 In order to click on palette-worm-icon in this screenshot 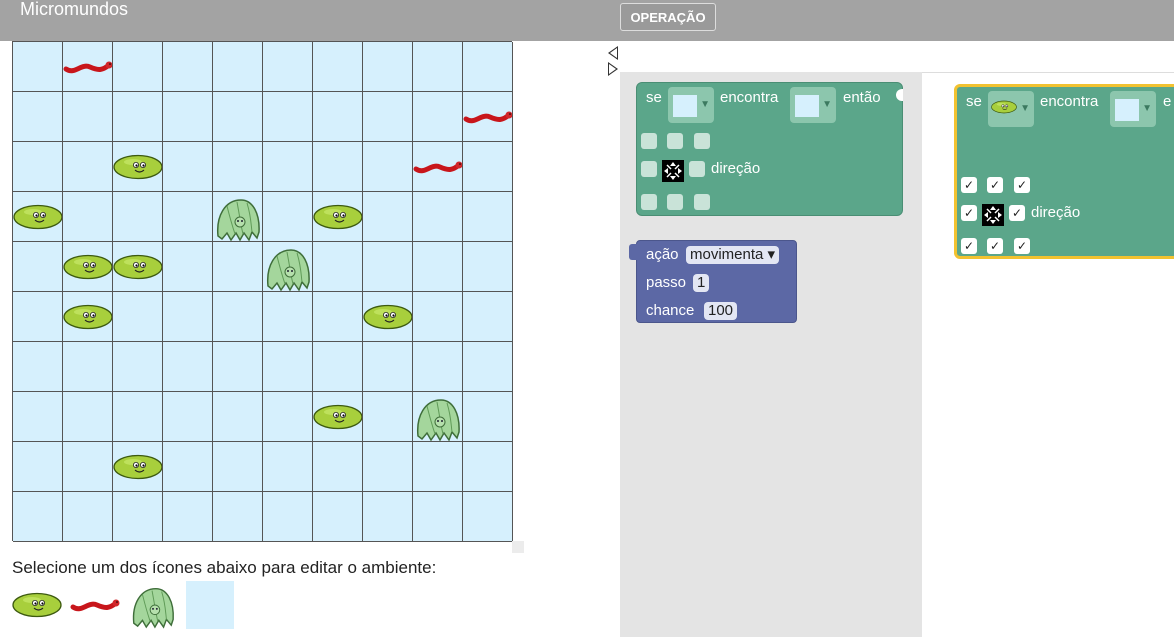, I will do `click(95, 605)`.